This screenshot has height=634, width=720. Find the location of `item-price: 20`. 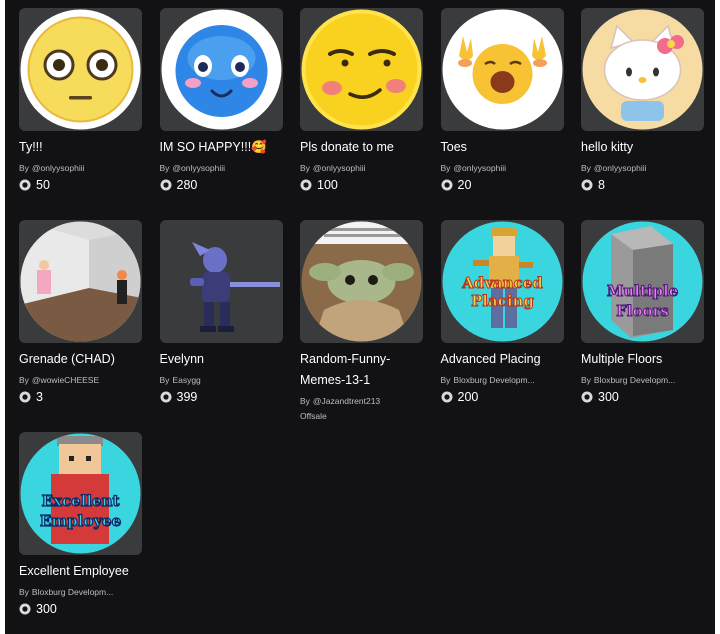

item-price: 20 is located at coordinates (502, 185).